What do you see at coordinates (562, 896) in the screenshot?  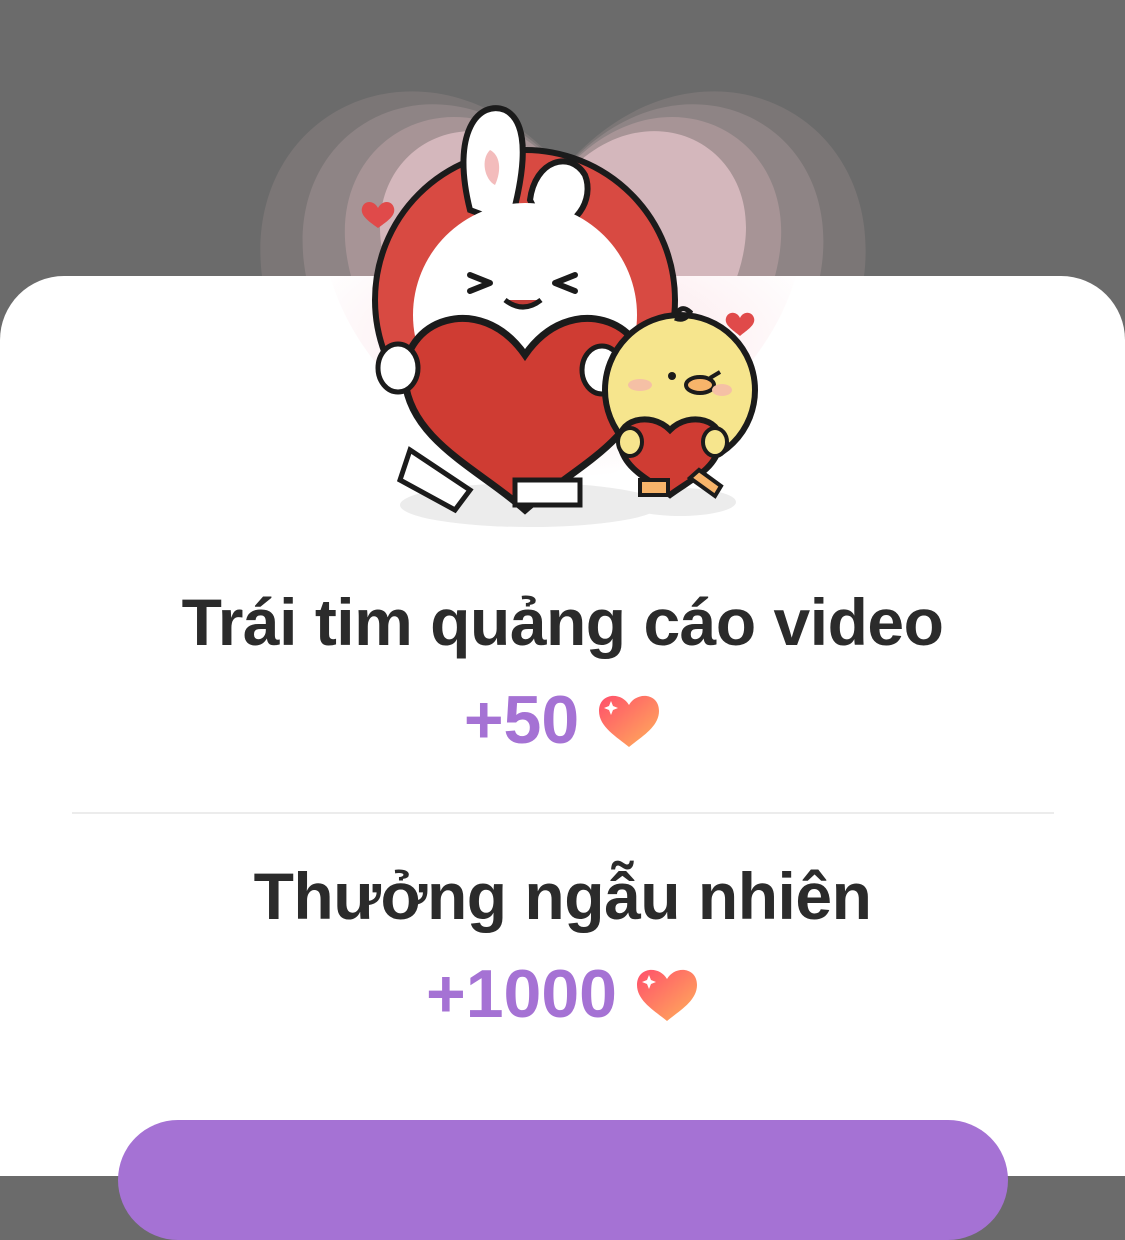 I see `reward-title: Thưởng ngẫu nhiên` at bounding box center [562, 896].